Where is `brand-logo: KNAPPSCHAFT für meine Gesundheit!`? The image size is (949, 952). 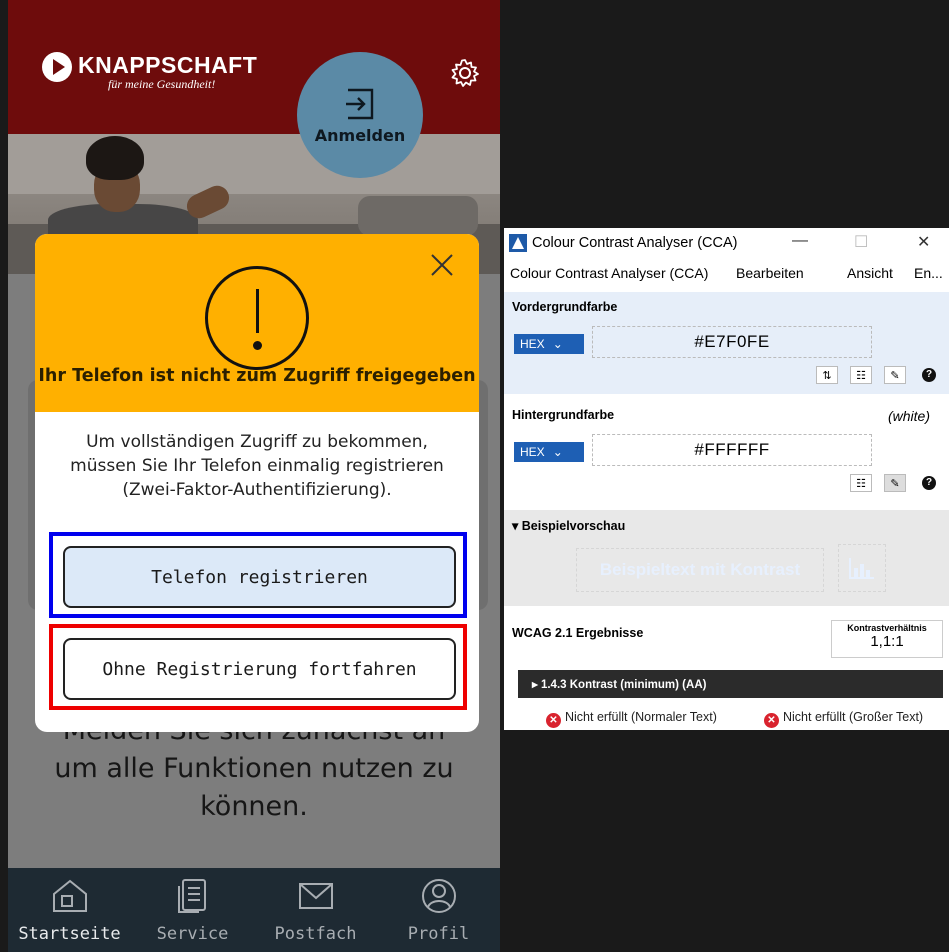 brand-logo: KNAPPSCHAFT für meine Gesundheit! is located at coordinates (149, 71).